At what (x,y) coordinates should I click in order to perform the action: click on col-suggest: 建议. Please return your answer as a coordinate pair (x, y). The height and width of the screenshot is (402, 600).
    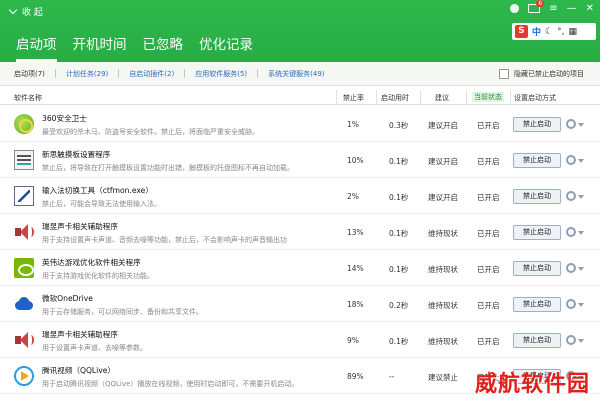
    Looking at the image, I should click on (442, 98).